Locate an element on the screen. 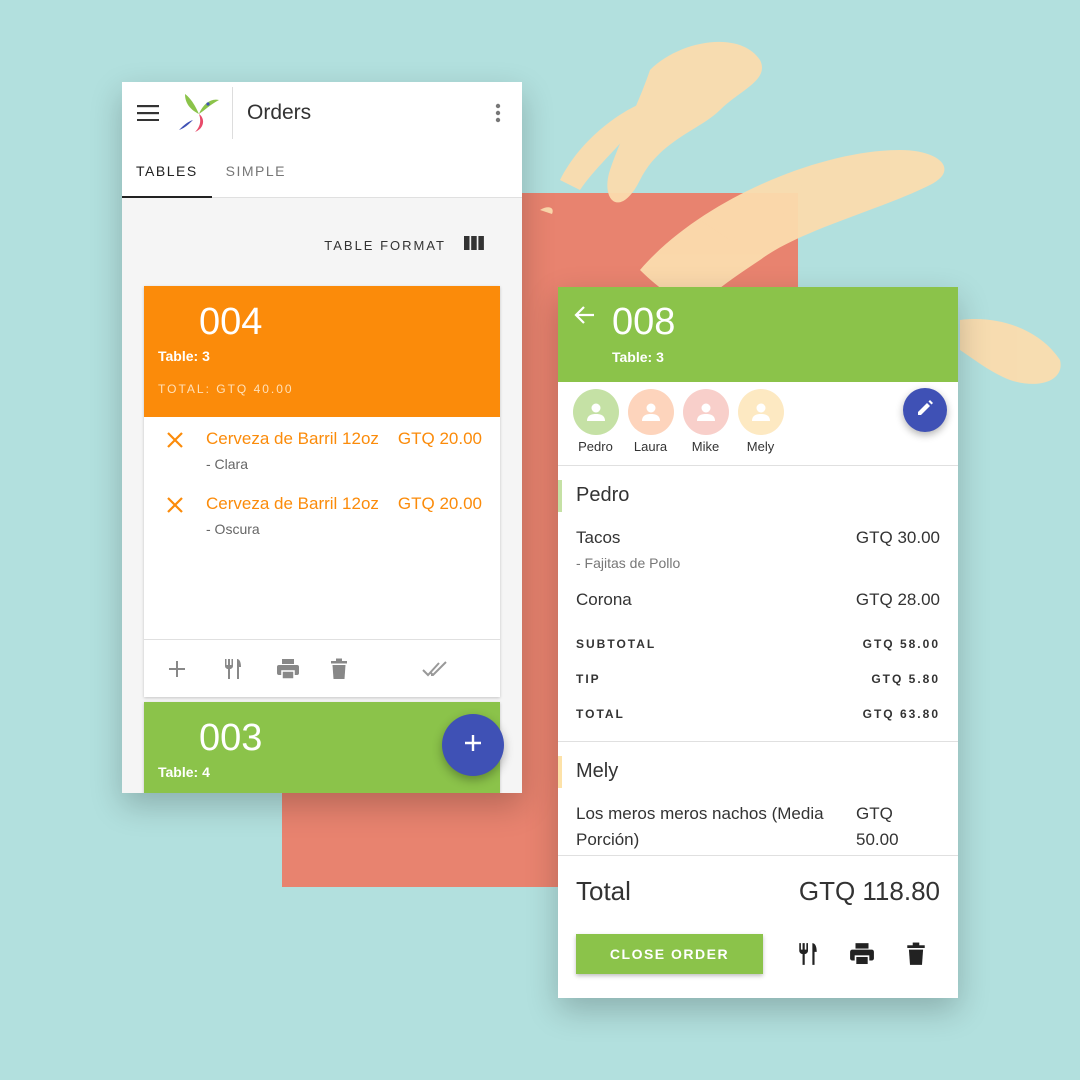 This screenshot has width=1080, height=1080. item-price: GTQ 28.00 is located at coordinates (897, 599).